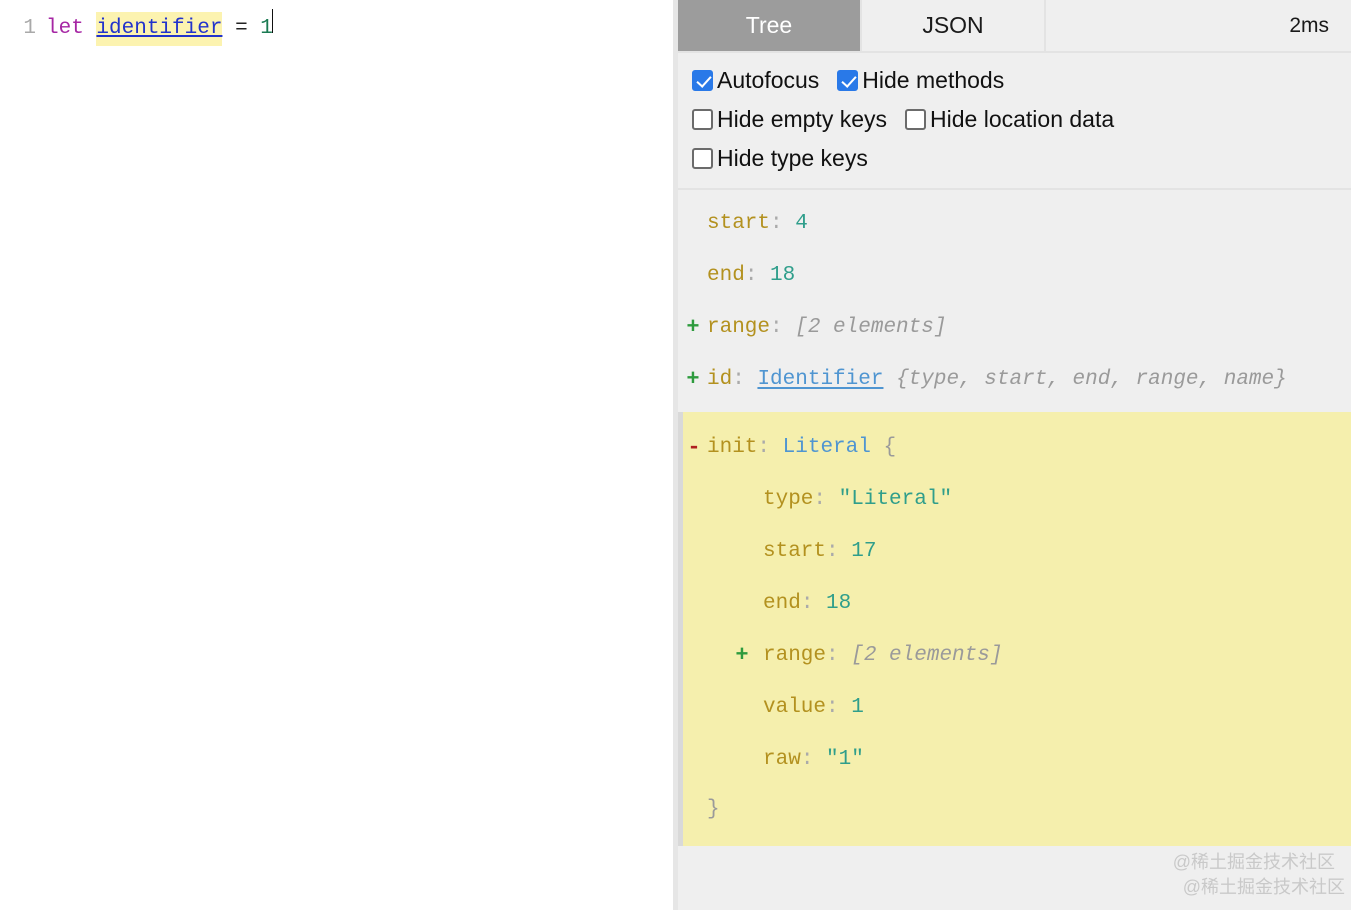  I want to click on token-identifier: identifier, so click(159, 29).